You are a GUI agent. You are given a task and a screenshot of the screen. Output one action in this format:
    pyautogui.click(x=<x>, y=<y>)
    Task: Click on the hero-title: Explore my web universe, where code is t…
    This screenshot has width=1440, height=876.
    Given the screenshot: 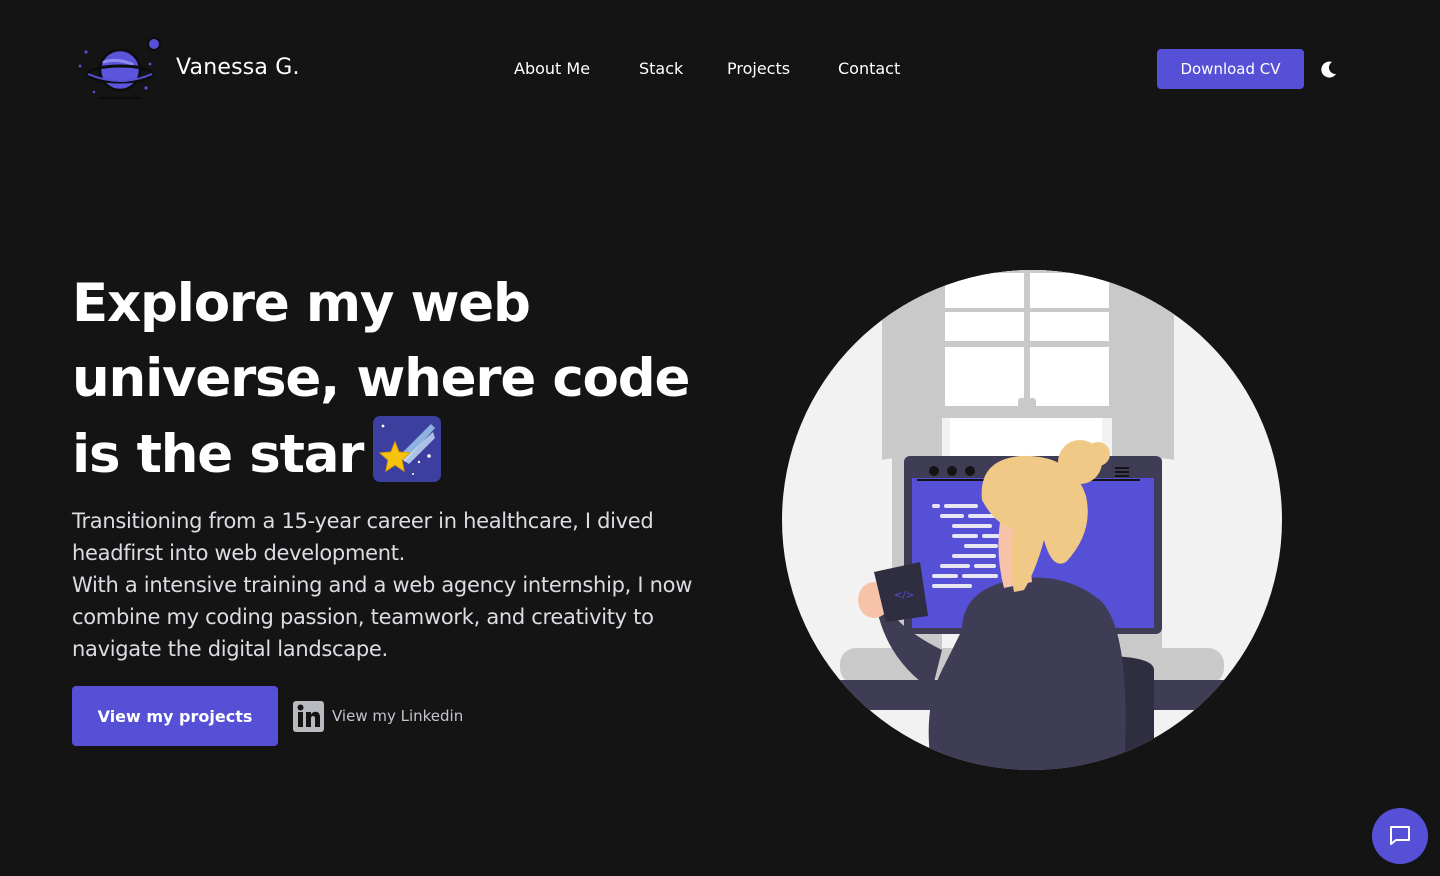 What is the action you would take?
    pyautogui.click(x=402, y=379)
    